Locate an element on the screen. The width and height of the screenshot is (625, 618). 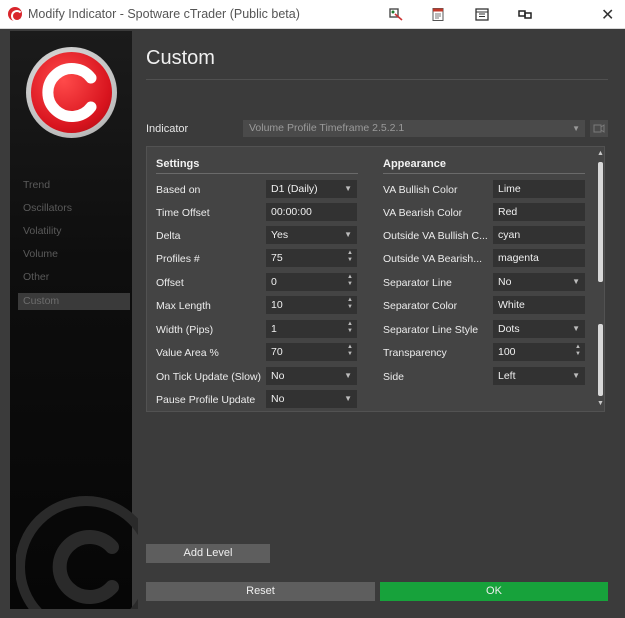
sidebar-item-volume: Volume is located at coordinates (74, 254).